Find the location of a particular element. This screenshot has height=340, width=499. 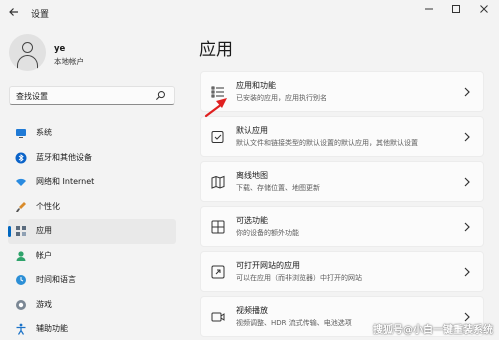

optional-features-icon is located at coordinates (218, 227).